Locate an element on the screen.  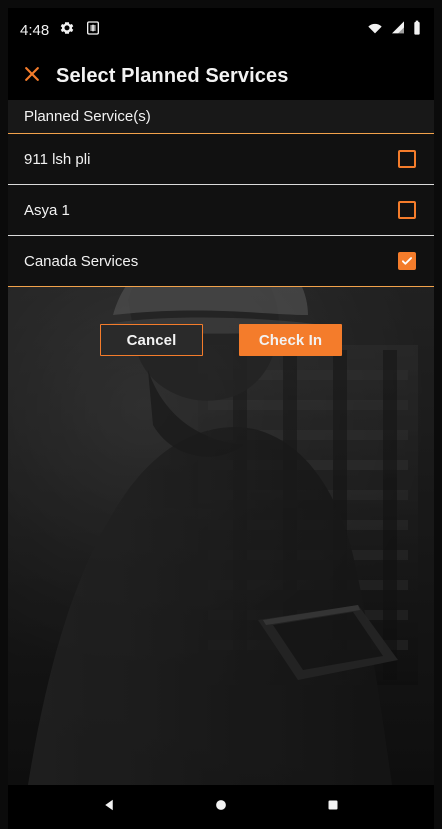
action-buttons: Cancel Check In is located at coordinates (221, 340).